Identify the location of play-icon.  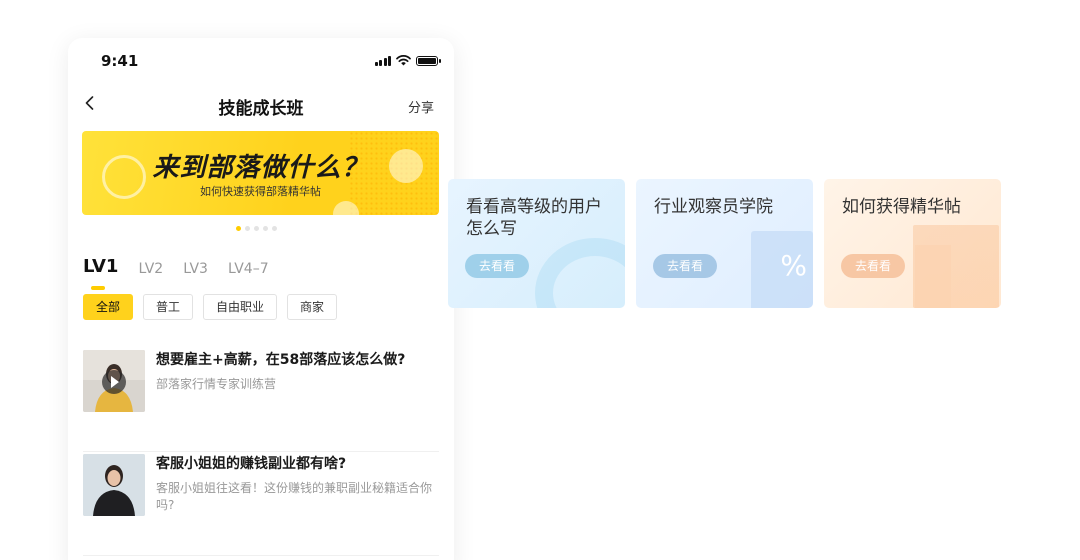
(114, 382).